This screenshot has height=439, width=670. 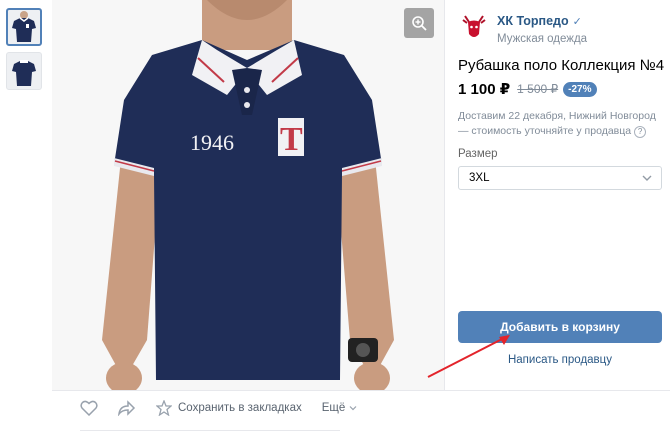 I want to click on actions-bar: Сохранить в закладках Ещё, so click(x=229, y=408).